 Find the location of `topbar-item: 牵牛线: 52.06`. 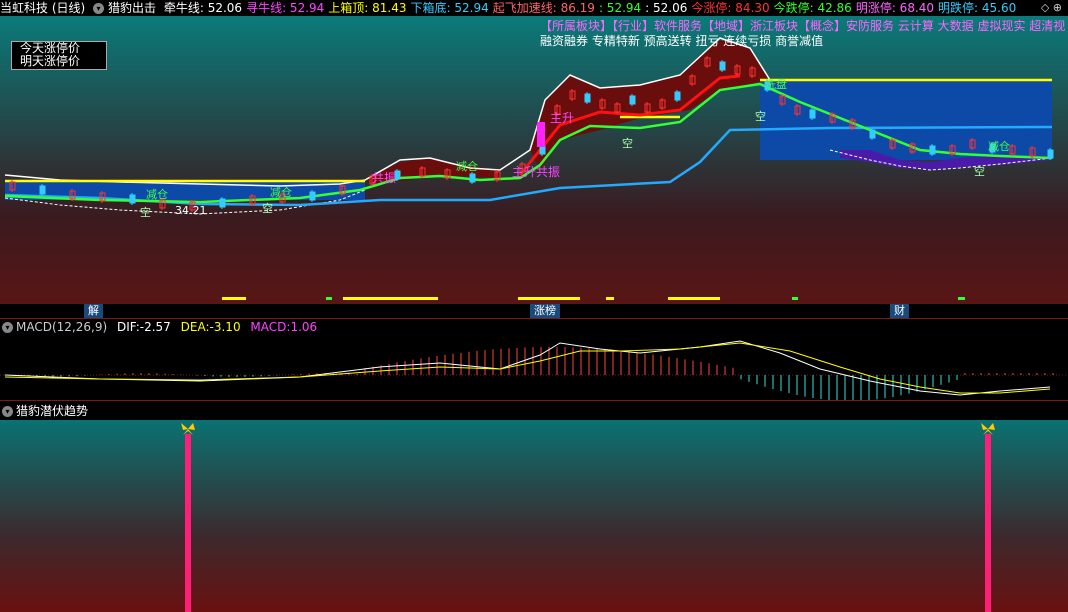

topbar-item: 牵牛线: 52.06 is located at coordinates (203, 8).